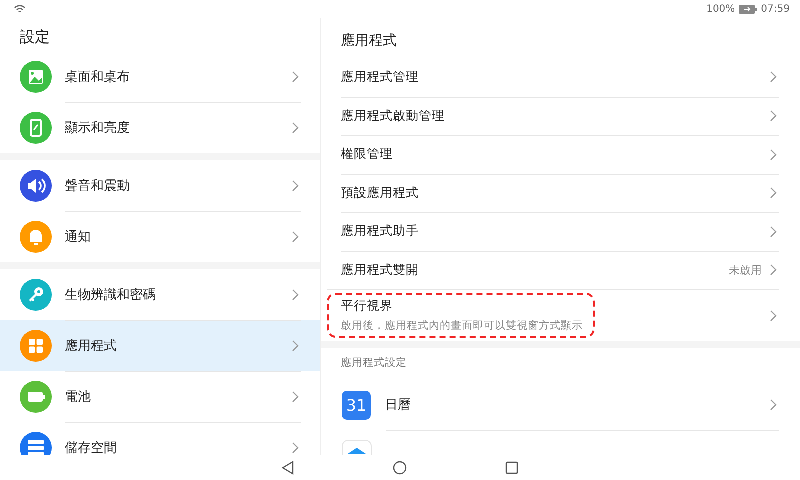 This screenshot has height=480, width=800. I want to click on sidebar-item-label: 生物辨識和密碼, so click(111, 295).